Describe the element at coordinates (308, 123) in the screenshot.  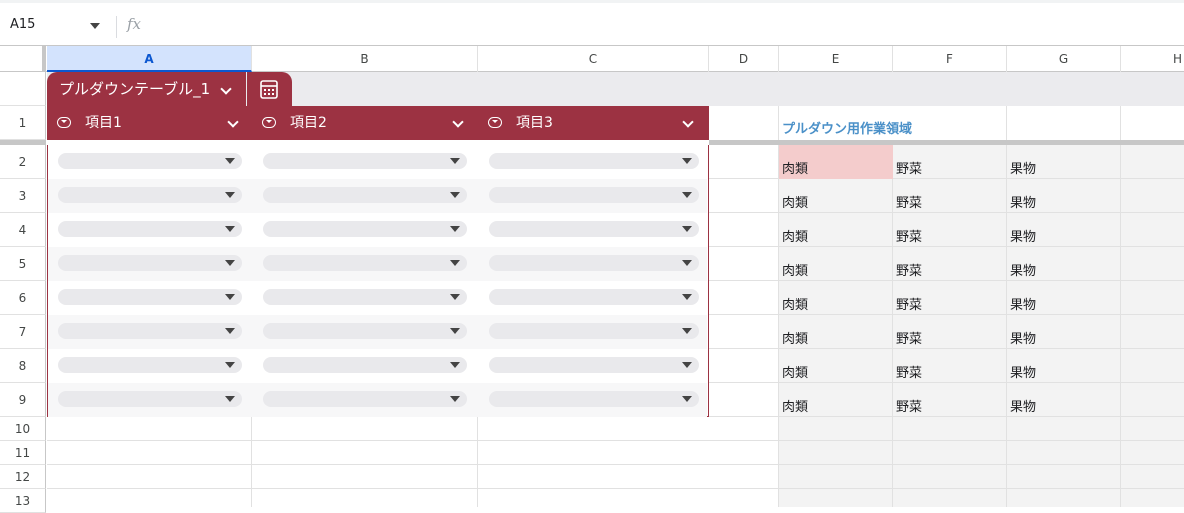
I see `table-header-2: 項目2` at that location.